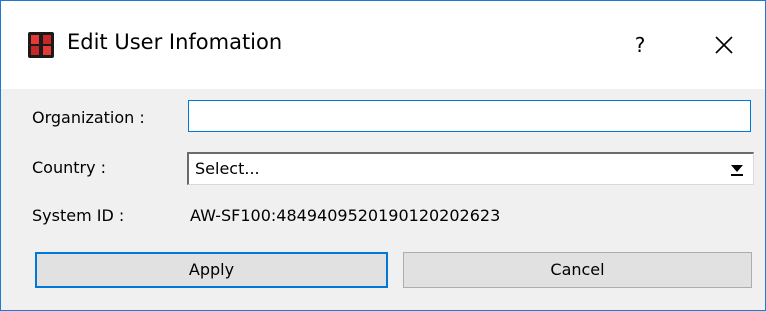  What do you see at coordinates (640, 45) in the screenshot?
I see `help-button: ?` at bounding box center [640, 45].